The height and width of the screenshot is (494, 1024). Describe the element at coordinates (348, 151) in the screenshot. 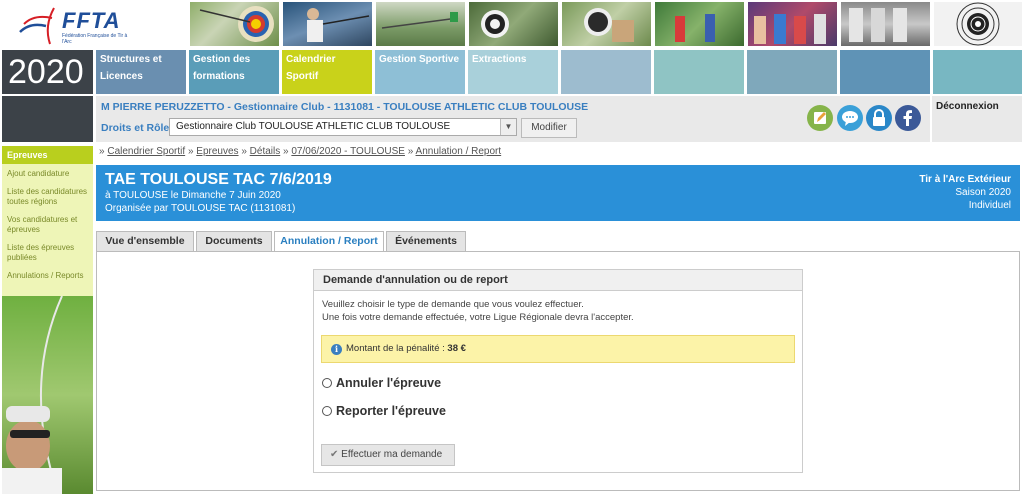

I see `breadcrumb-item-event: 07/06/2020 - TOULOUSE` at that location.